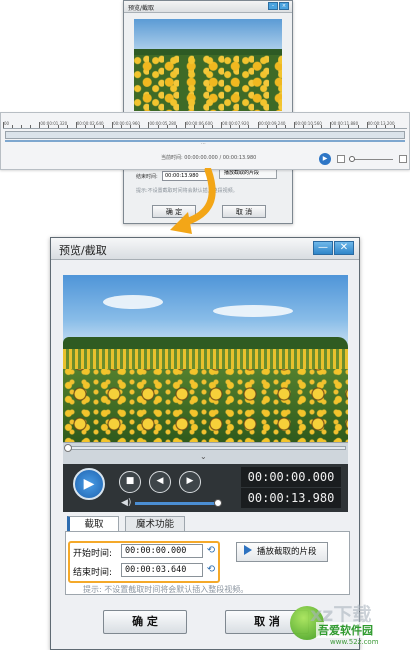  Describe the element at coordinates (190, 204) in the screenshot. I see `curved-arrow-icon` at that location.